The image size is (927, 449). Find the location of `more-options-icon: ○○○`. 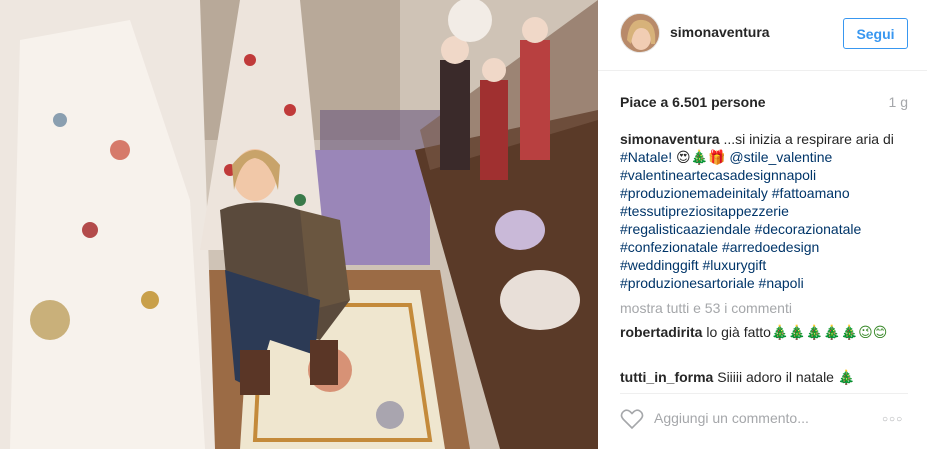

more-options-icon: ○○○ is located at coordinates (892, 419).